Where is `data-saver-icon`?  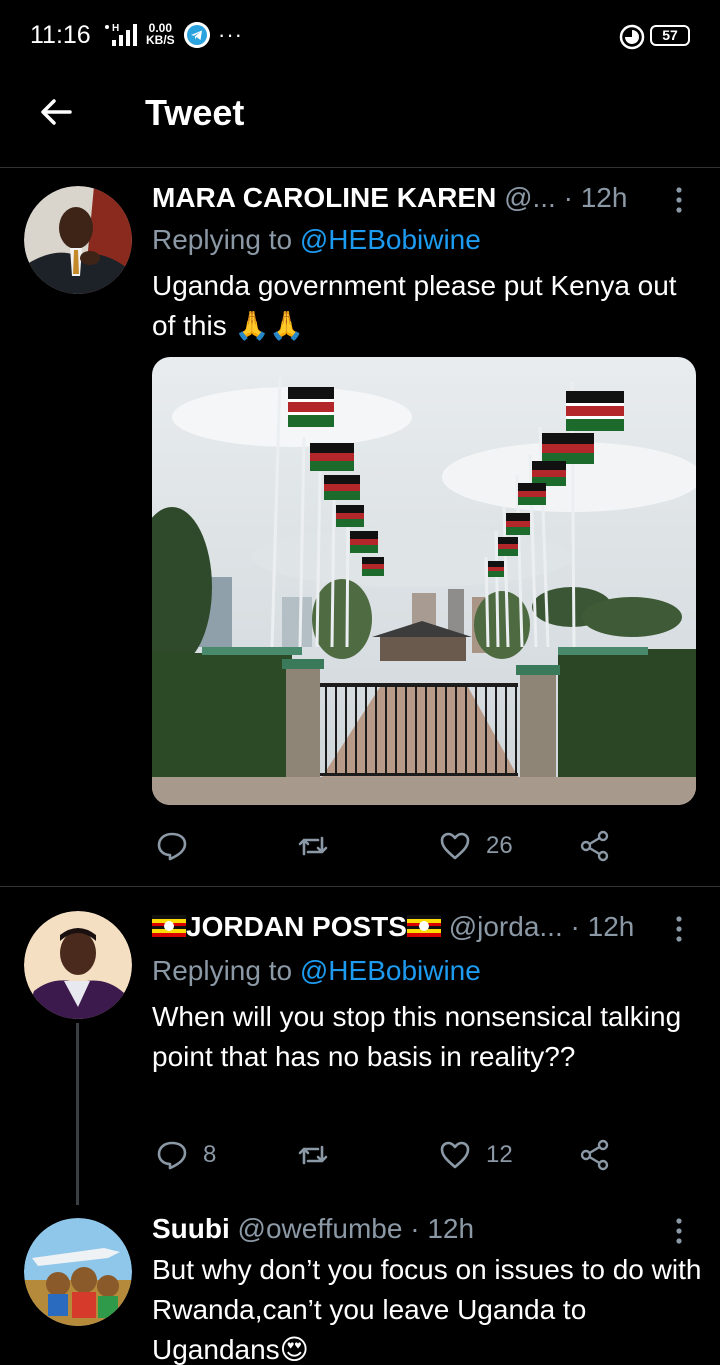 data-saver-icon is located at coordinates (632, 37).